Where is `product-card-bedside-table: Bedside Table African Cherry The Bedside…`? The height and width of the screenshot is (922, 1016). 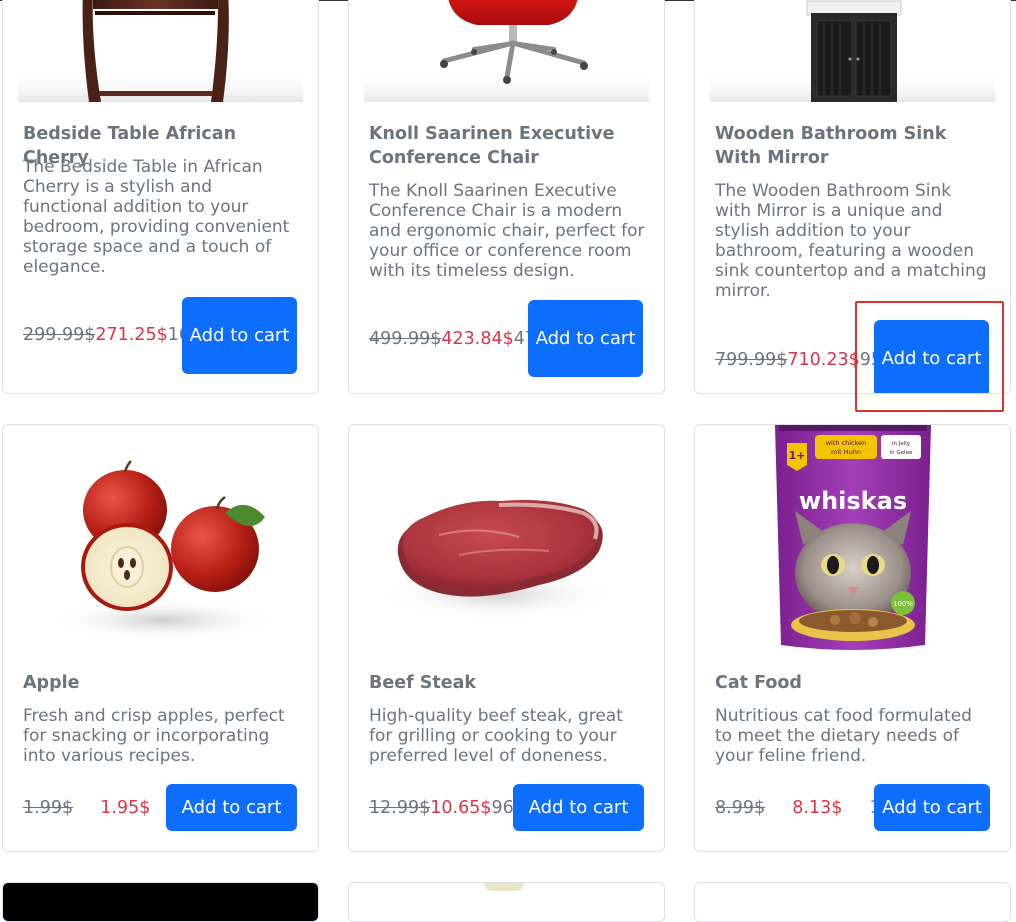 product-card-bedside-table: Bedside Table African Cherry The Bedside… is located at coordinates (160, 197).